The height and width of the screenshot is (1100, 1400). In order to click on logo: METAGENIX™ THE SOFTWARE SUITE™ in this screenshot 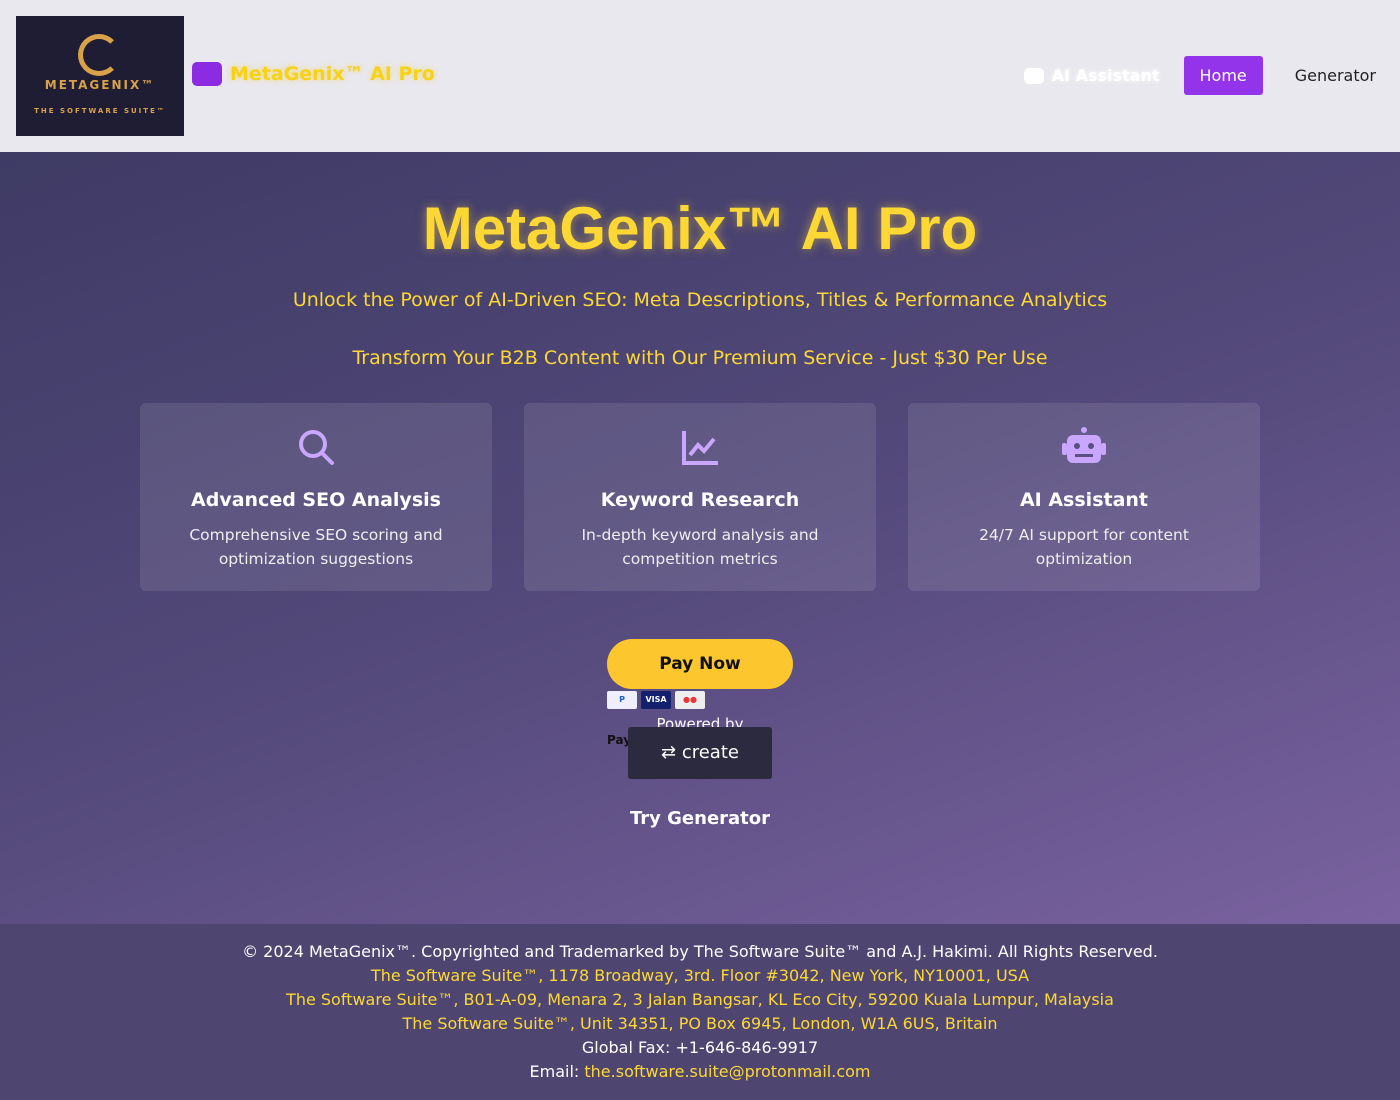, I will do `click(100, 76)`.